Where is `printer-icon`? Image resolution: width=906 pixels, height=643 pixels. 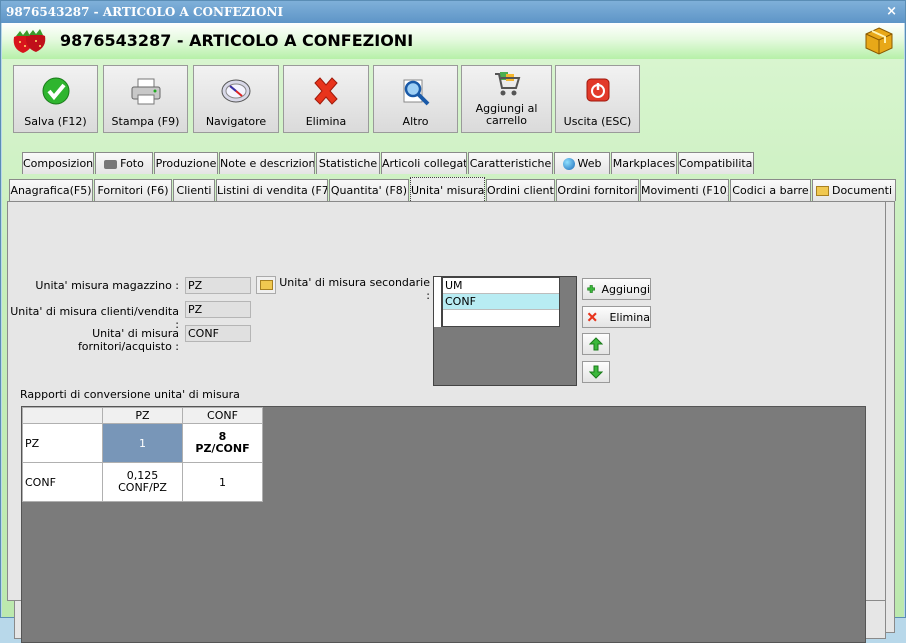 printer-icon is located at coordinates (145, 91).